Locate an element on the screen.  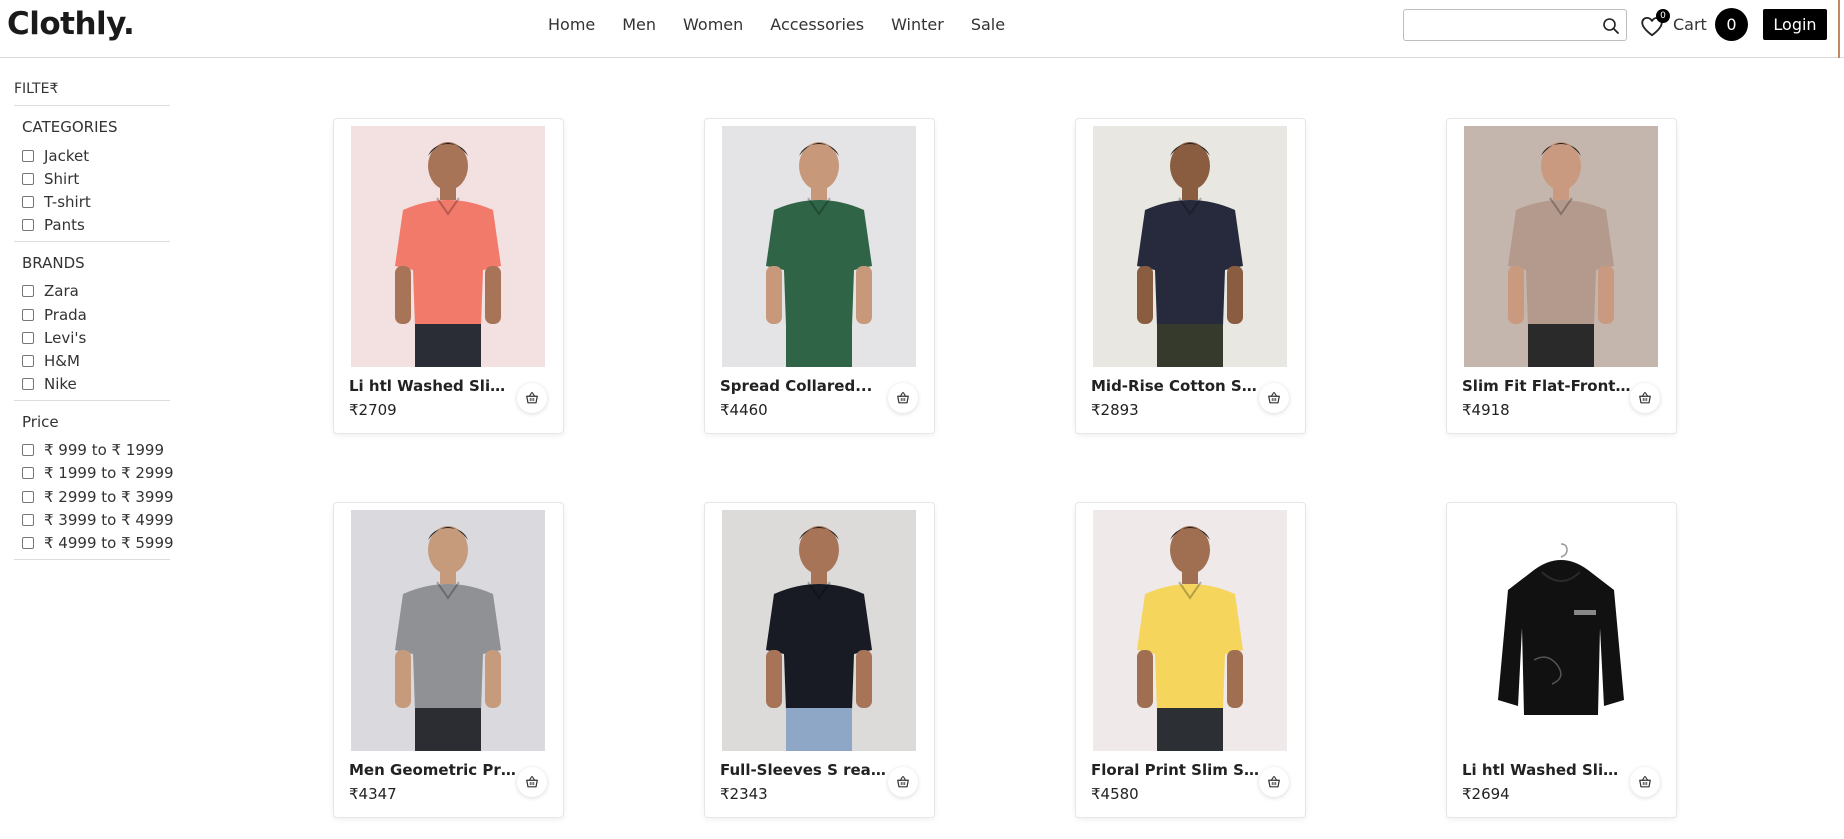
option-label: Shirt is located at coordinates (62, 178).